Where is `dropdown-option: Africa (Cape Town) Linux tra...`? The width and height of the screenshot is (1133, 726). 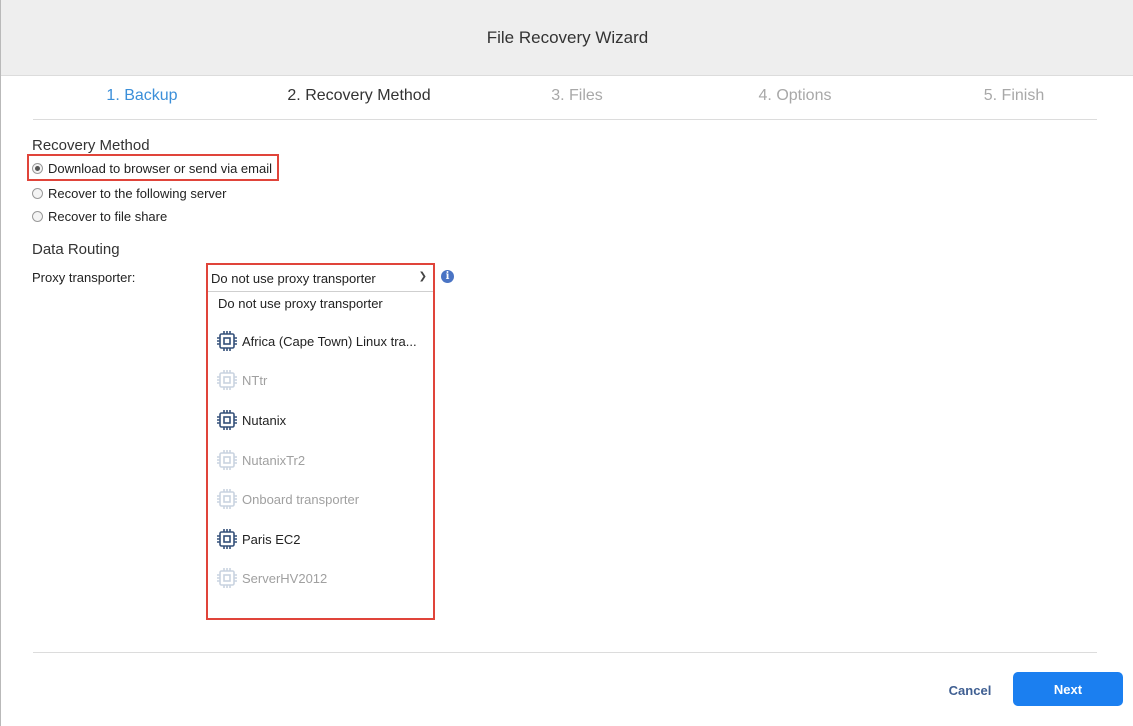 dropdown-option: Africa (Cape Town) Linux tra... is located at coordinates (320, 341).